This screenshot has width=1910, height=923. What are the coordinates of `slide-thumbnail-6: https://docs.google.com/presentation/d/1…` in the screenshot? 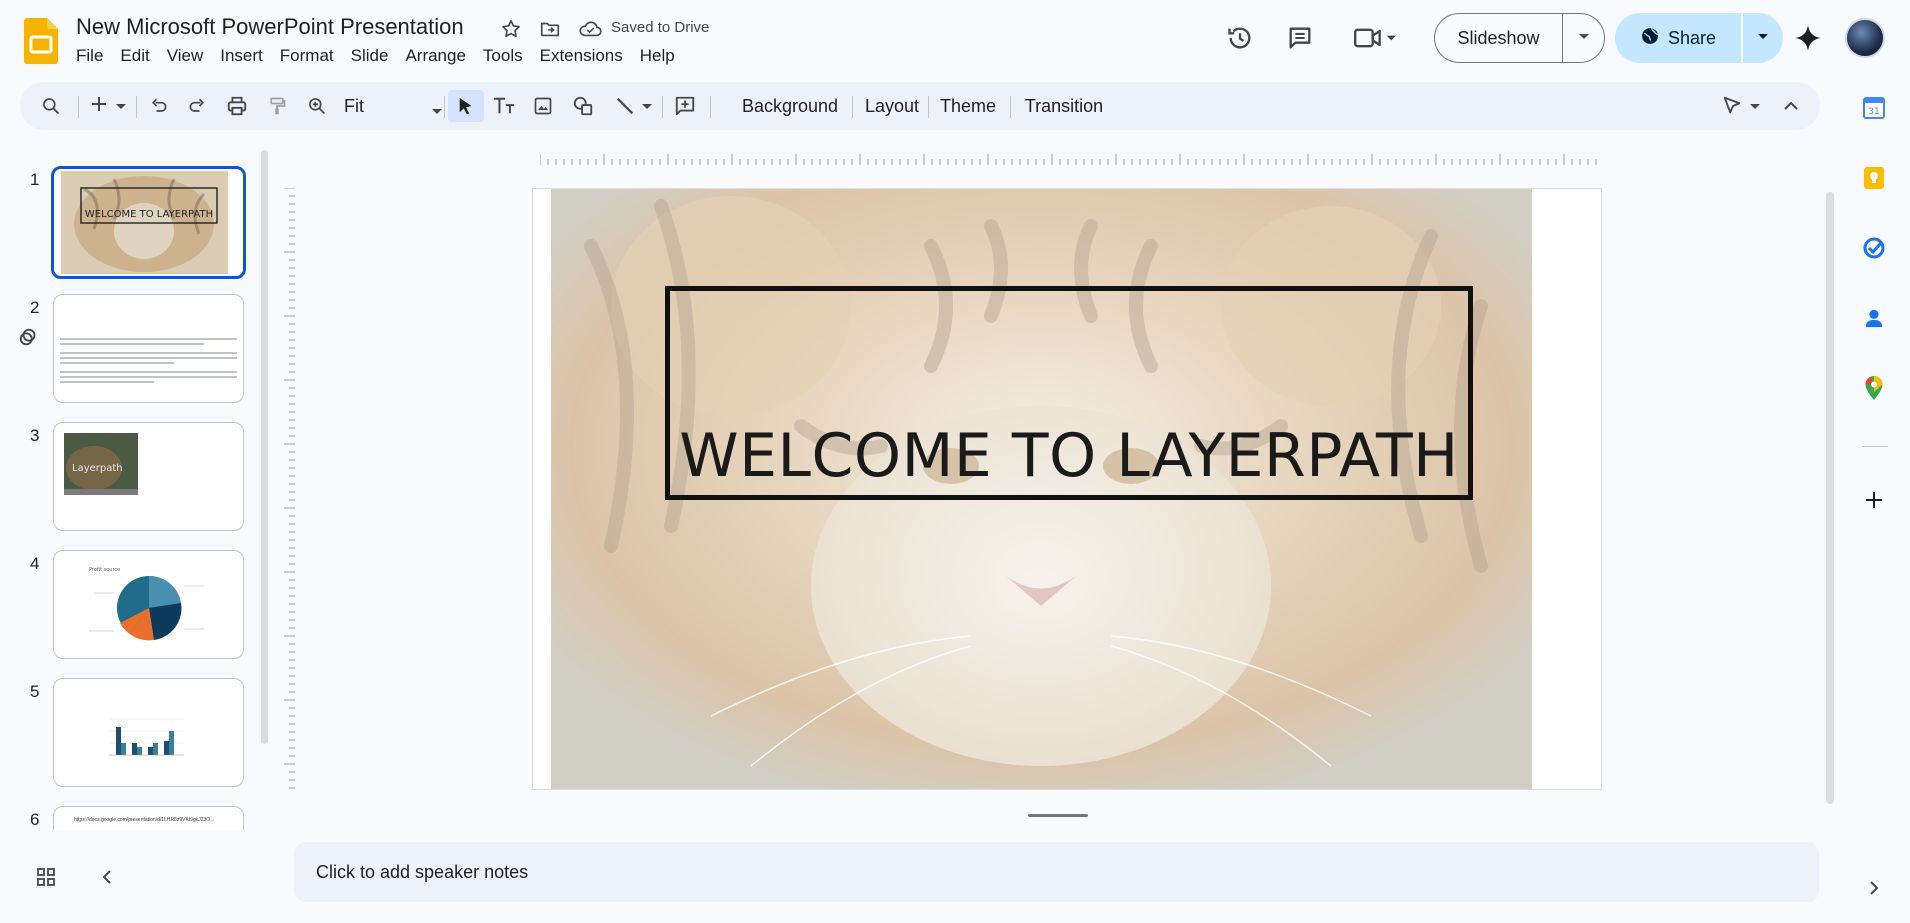 It's located at (148, 818).